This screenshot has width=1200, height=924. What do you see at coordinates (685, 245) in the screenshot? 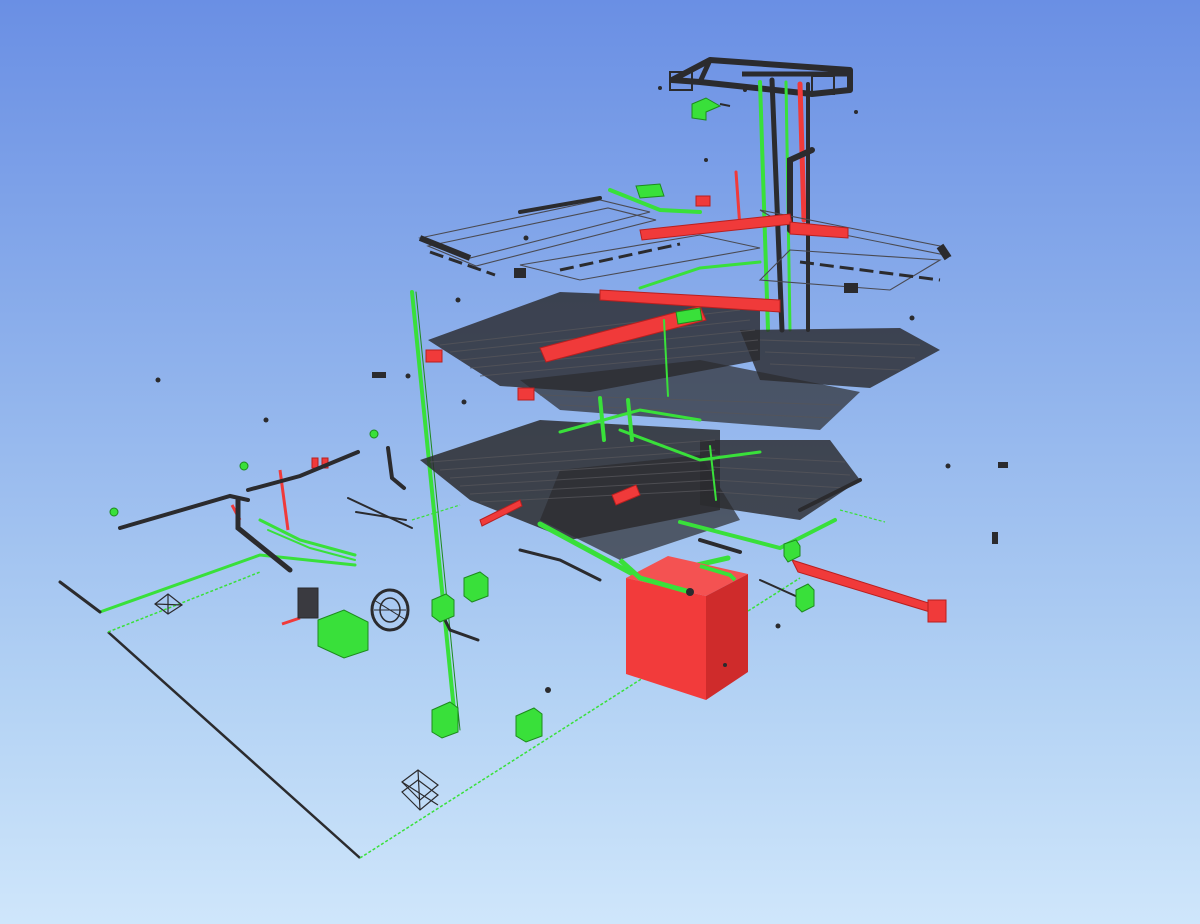
I see `floor-level` at bounding box center [685, 245].